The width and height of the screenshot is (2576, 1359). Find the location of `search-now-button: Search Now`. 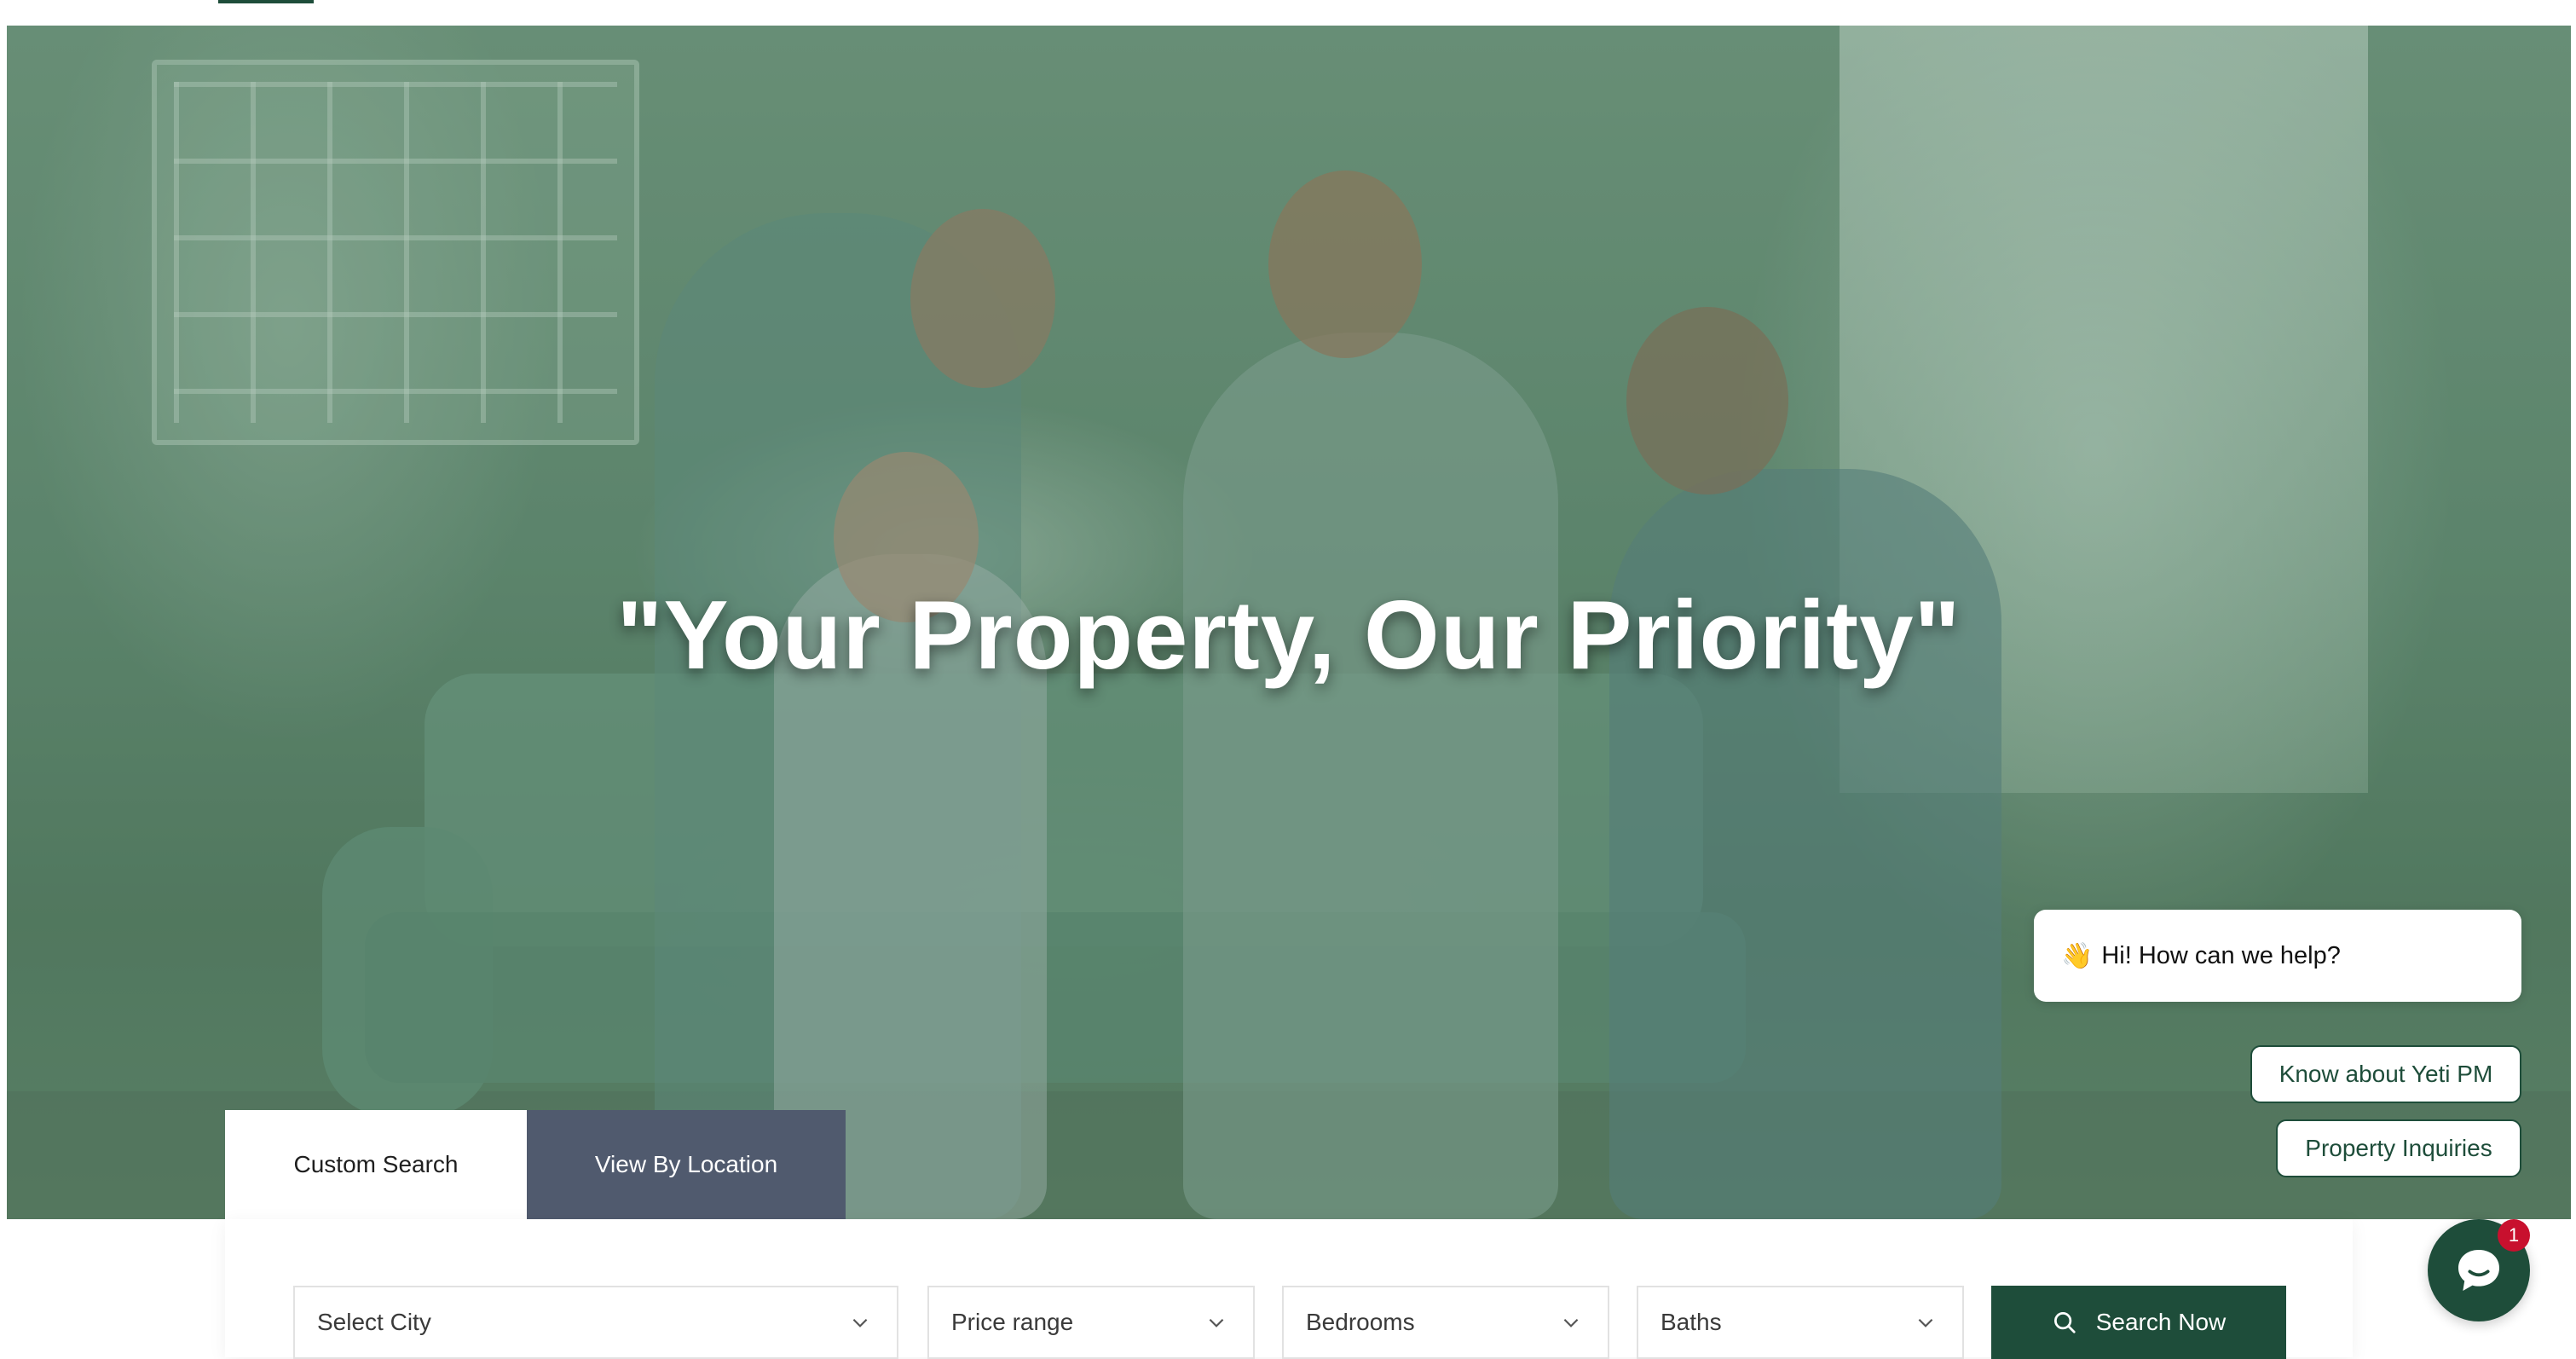

search-now-button: Search Now is located at coordinates (2138, 1322).